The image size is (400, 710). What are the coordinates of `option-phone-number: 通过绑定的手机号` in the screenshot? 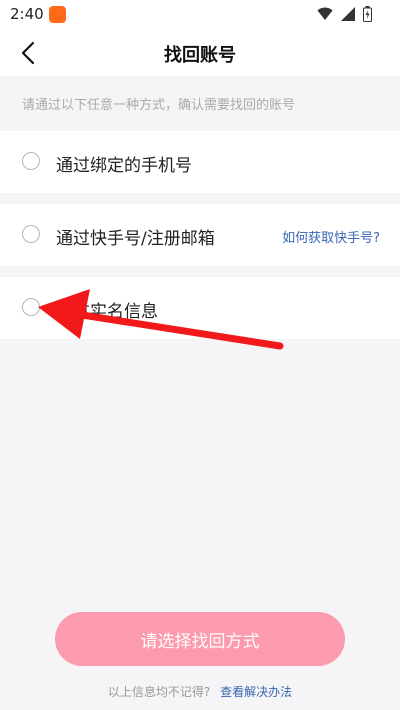 It's located at (200, 162).